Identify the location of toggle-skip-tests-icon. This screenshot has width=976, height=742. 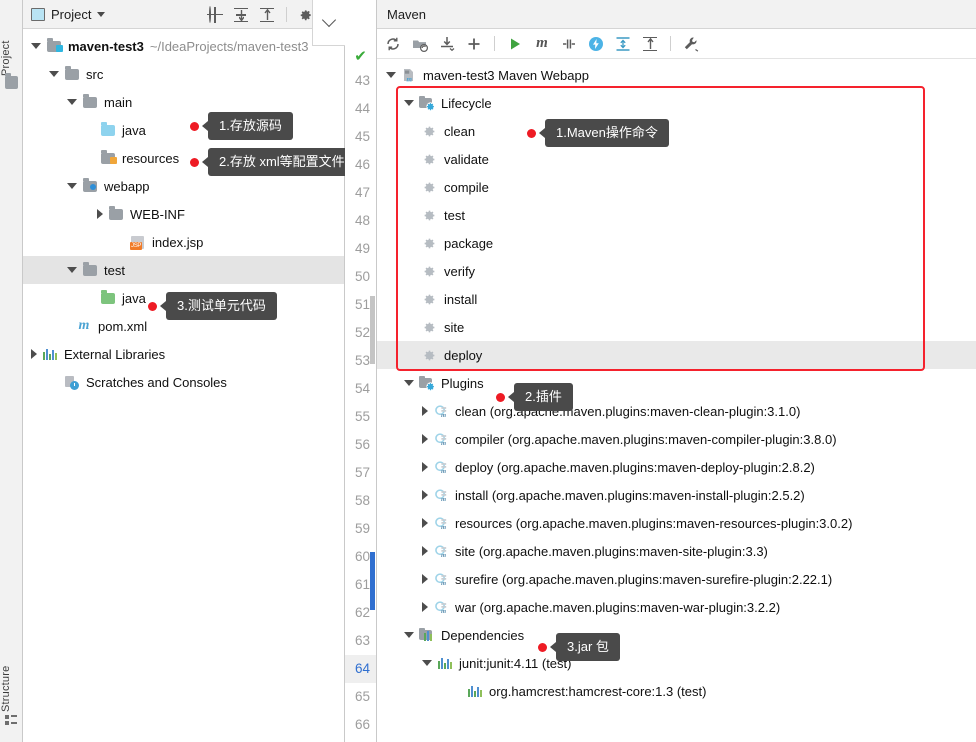
(569, 44).